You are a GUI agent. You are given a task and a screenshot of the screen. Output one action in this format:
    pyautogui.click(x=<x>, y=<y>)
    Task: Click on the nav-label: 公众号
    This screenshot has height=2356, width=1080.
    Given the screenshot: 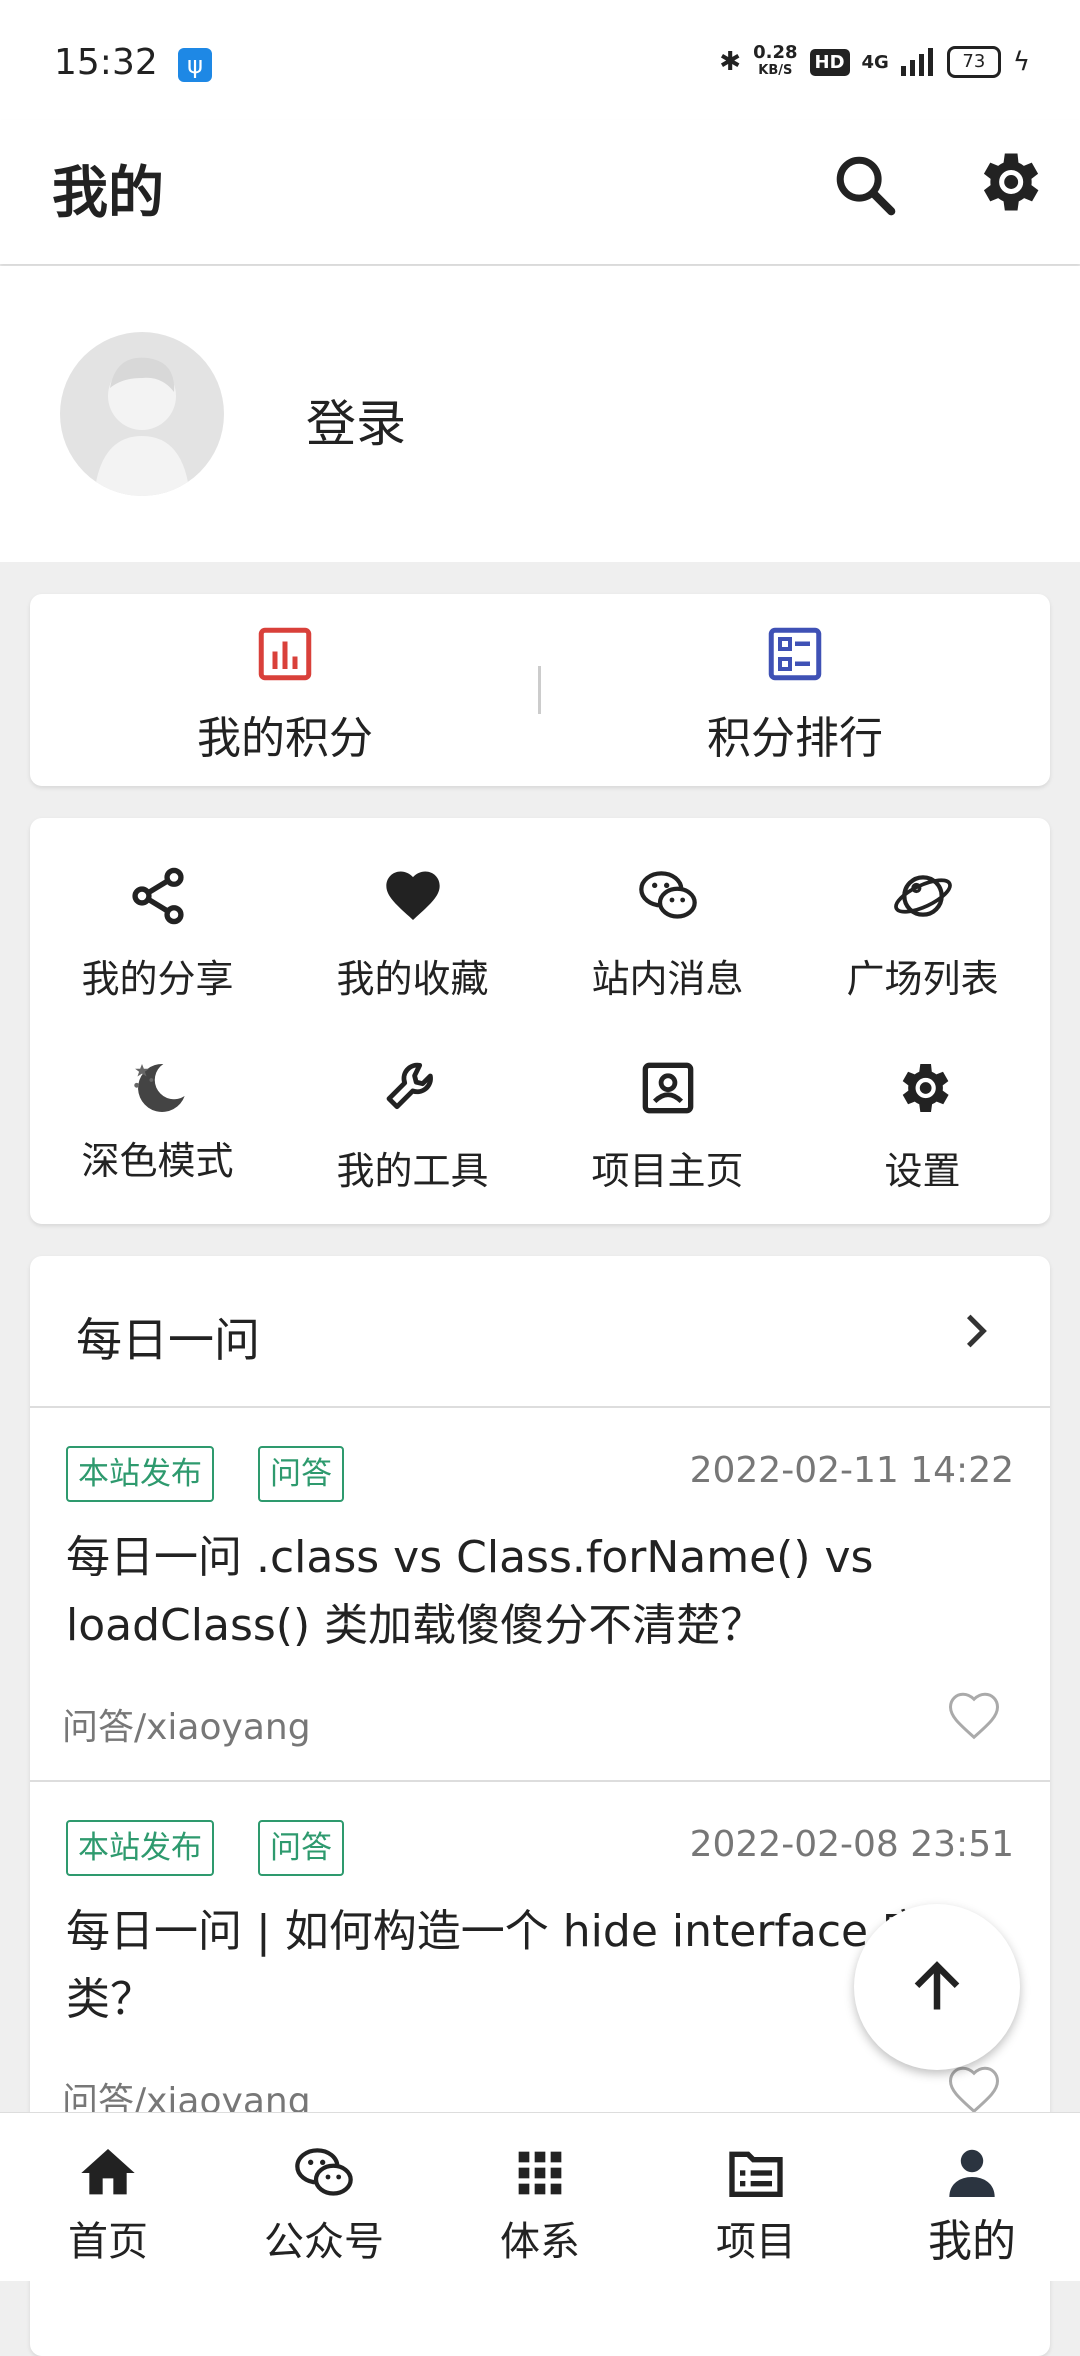 What is the action you would take?
    pyautogui.click(x=324, y=2242)
    